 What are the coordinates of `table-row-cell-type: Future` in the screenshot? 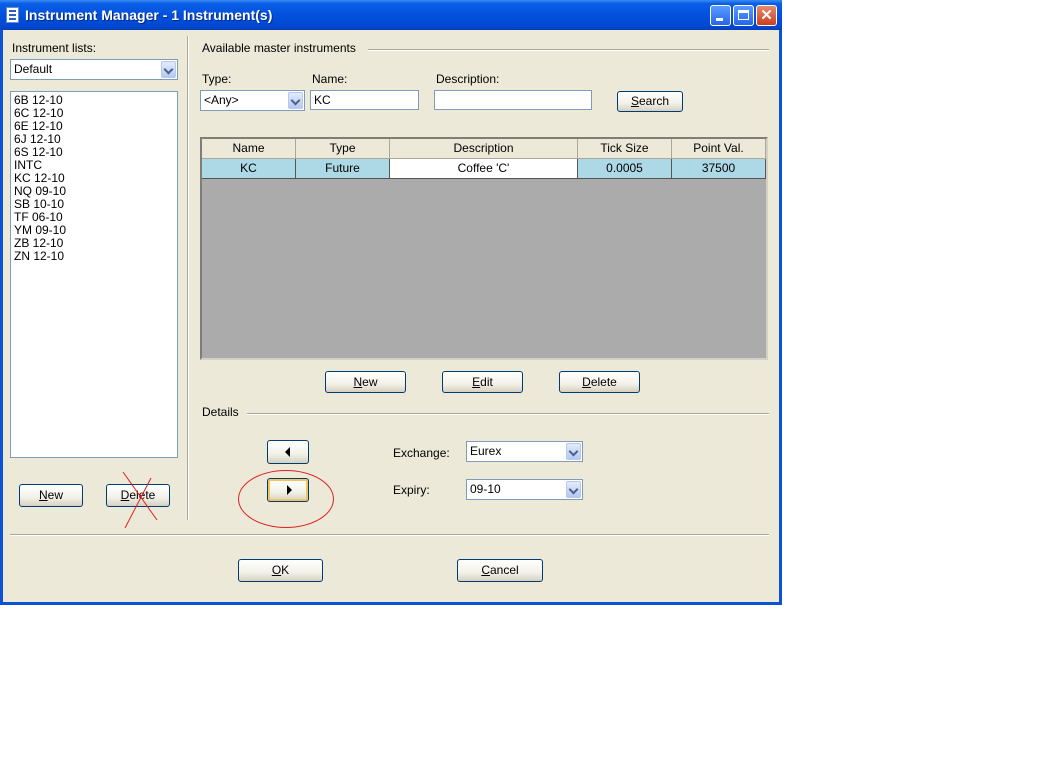 It's located at (343, 169).